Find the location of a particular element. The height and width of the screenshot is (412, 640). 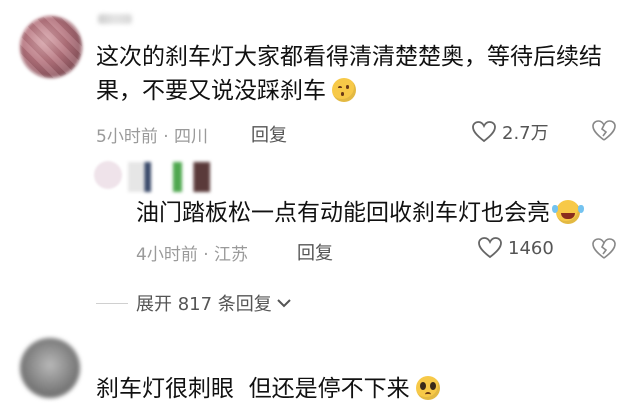

wink-smile-emoji-icon is located at coordinates (344, 90).